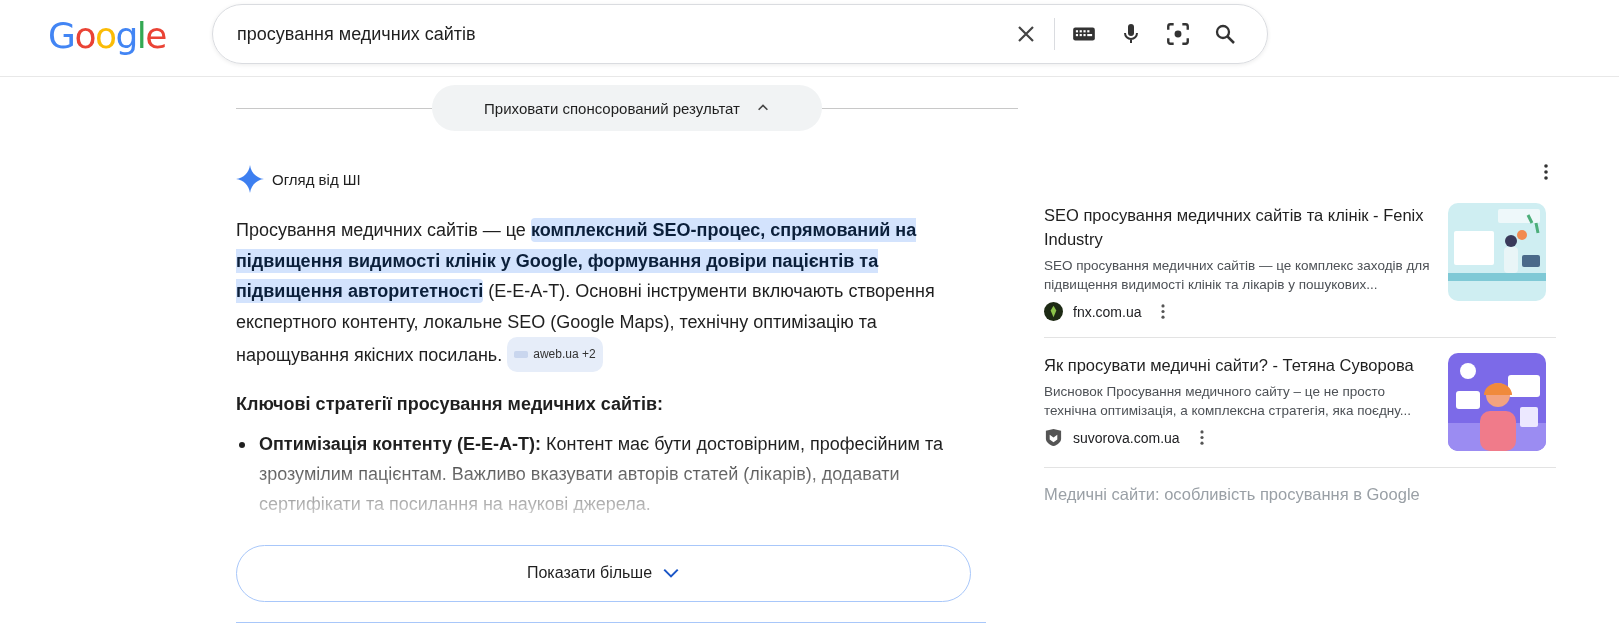  What do you see at coordinates (450, 404) in the screenshot?
I see `section-heading: Ключові стратегії просування медичних сайтів:` at bounding box center [450, 404].